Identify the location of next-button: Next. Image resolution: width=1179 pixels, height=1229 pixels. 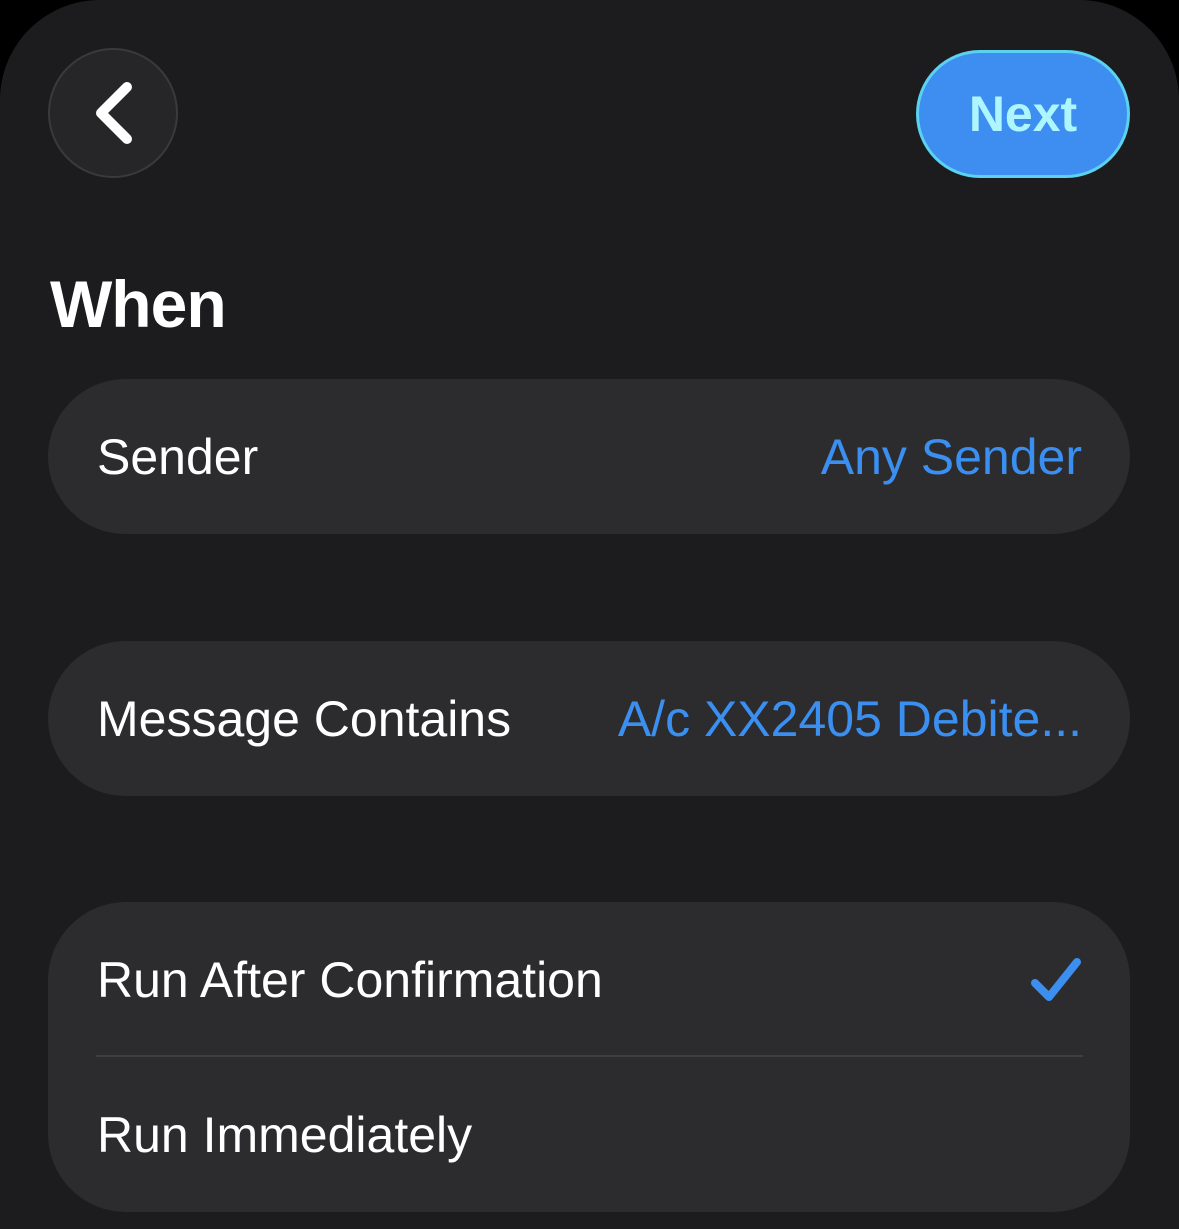
(1023, 114).